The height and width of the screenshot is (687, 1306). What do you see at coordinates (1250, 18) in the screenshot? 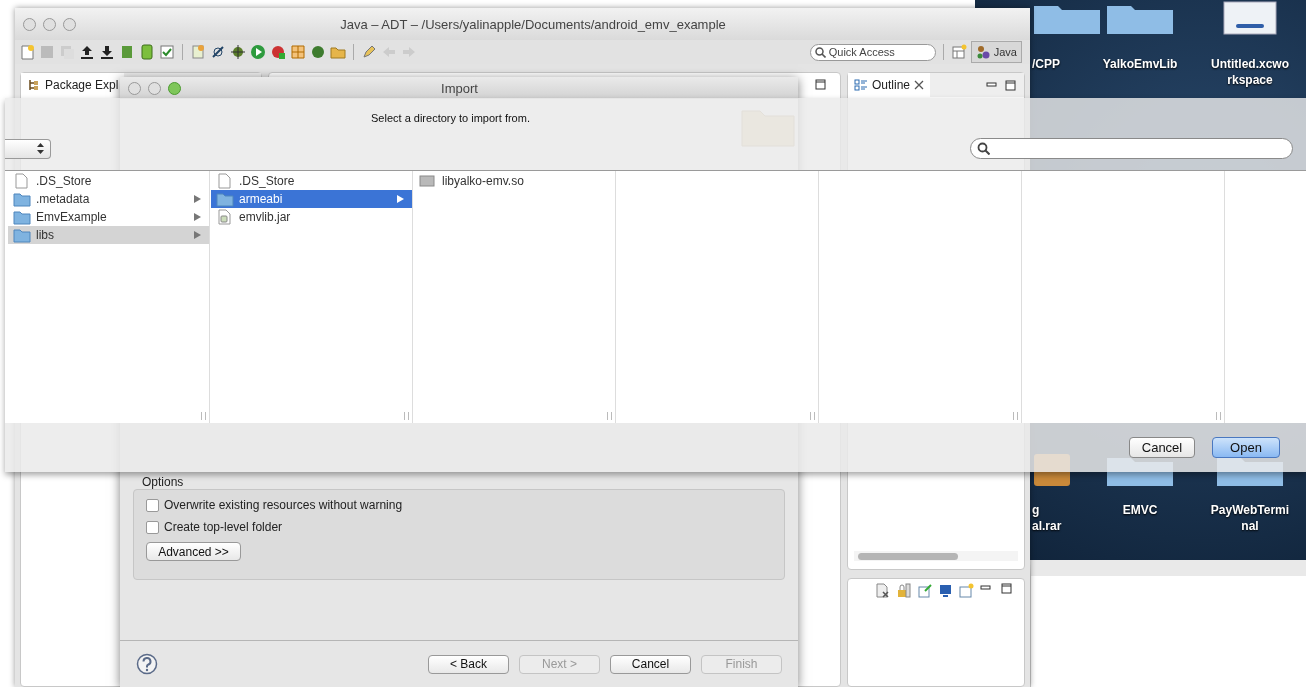
I see `workspace-icon` at bounding box center [1250, 18].